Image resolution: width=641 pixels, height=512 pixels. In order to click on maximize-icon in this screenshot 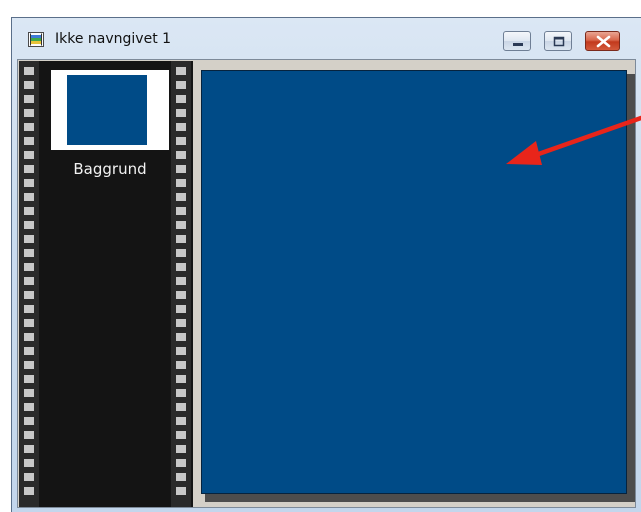, I will do `click(559, 41)`.